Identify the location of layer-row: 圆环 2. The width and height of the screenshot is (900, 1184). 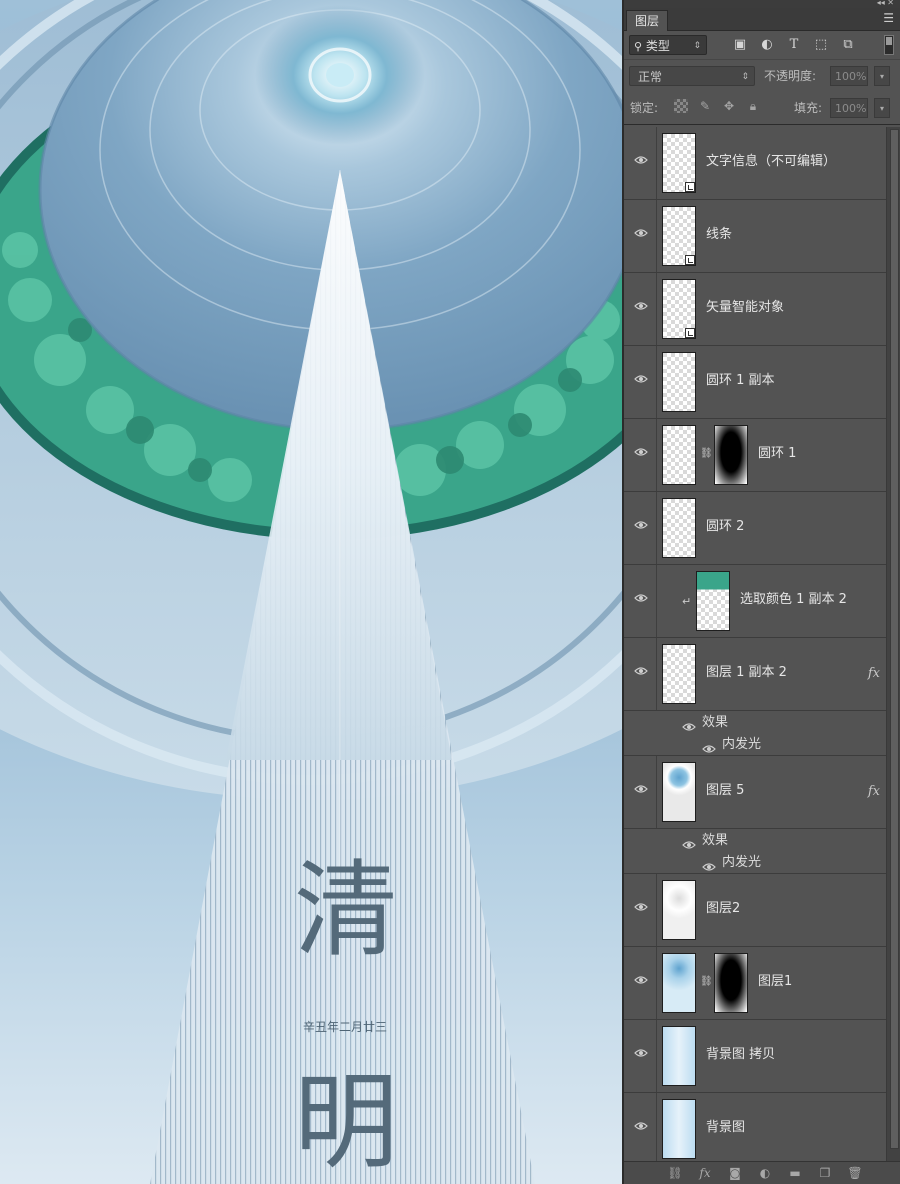
(755, 528).